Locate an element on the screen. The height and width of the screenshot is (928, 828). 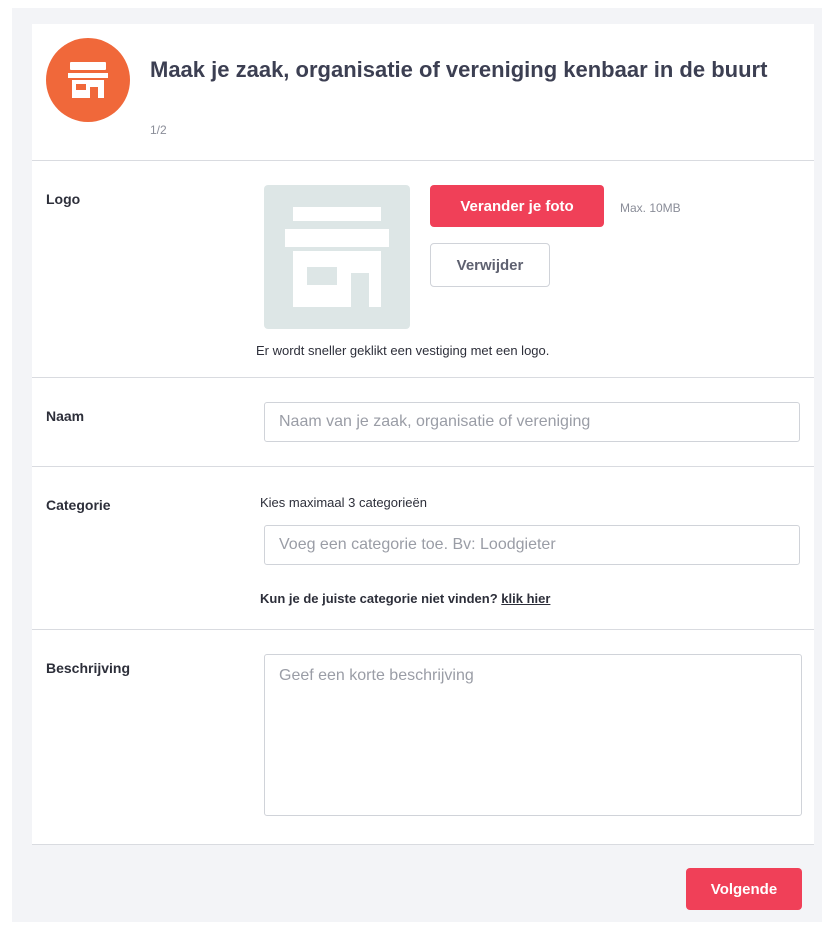
logo-label: Logo is located at coordinates (63, 199).